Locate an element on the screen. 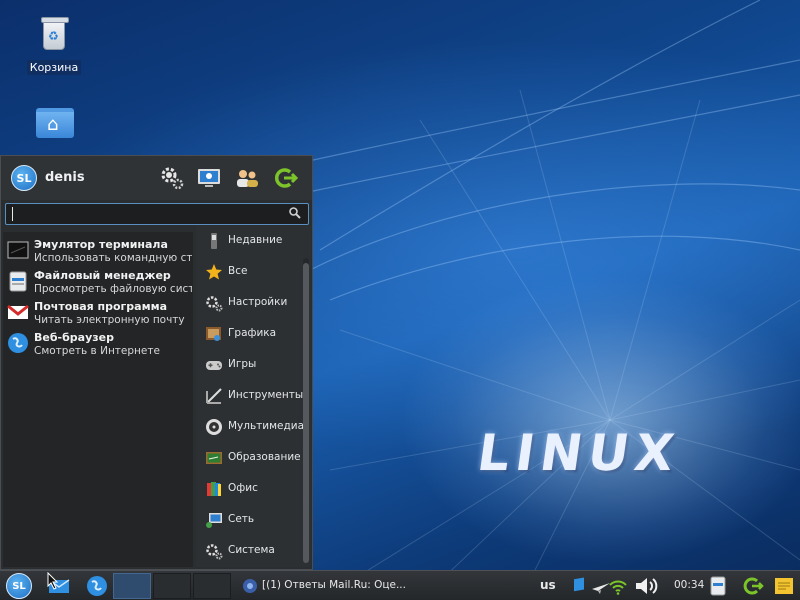 The image size is (800, 600). tray-notes is located at coordinates (784, 586).